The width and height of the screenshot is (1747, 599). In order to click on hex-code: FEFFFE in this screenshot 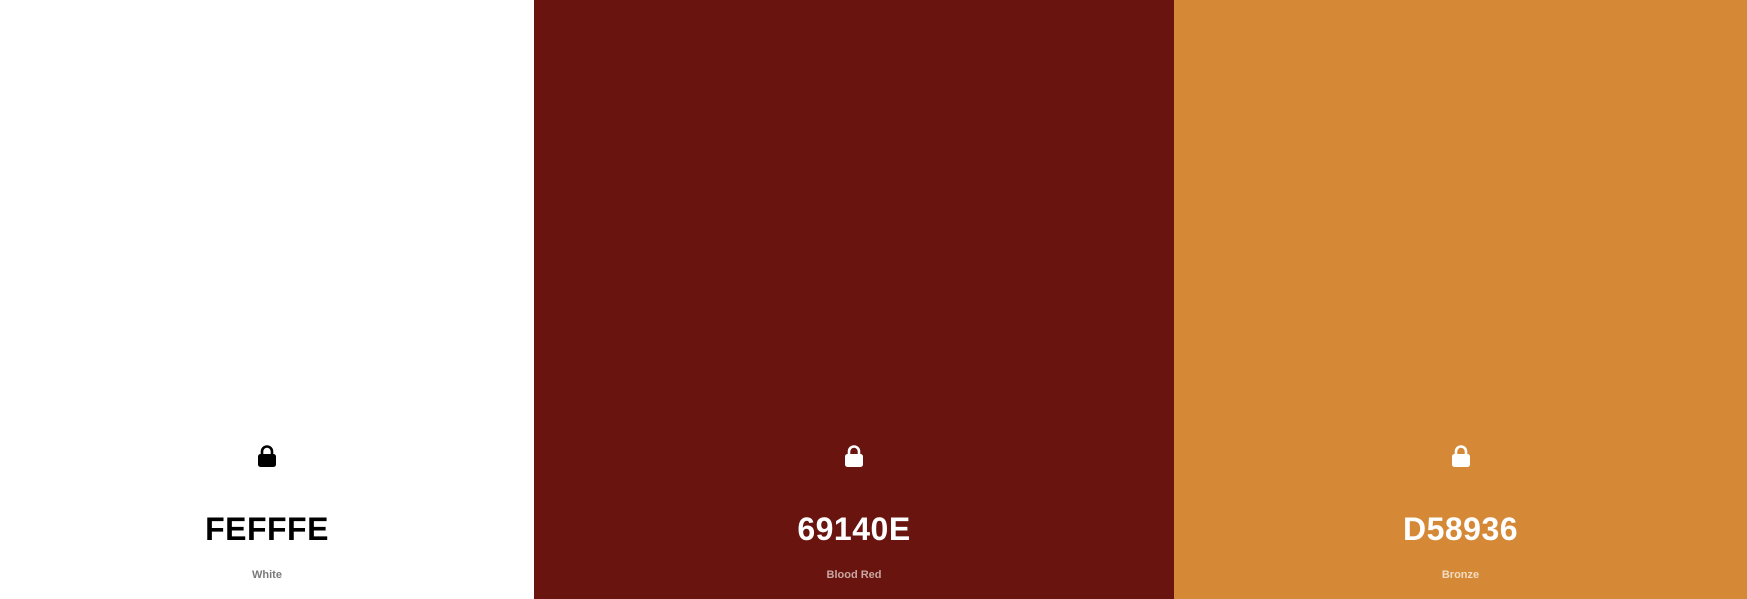, I will do `click(267, 529)`.